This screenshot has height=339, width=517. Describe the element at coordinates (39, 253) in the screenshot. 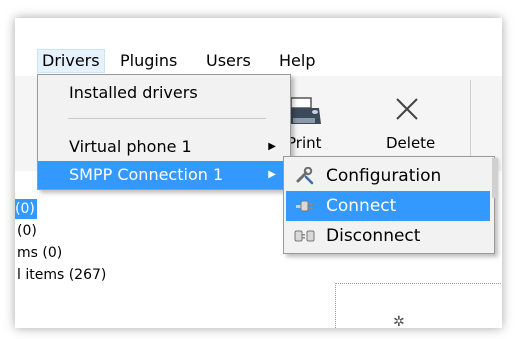

I see `tree-row: ms (0)` at that location.